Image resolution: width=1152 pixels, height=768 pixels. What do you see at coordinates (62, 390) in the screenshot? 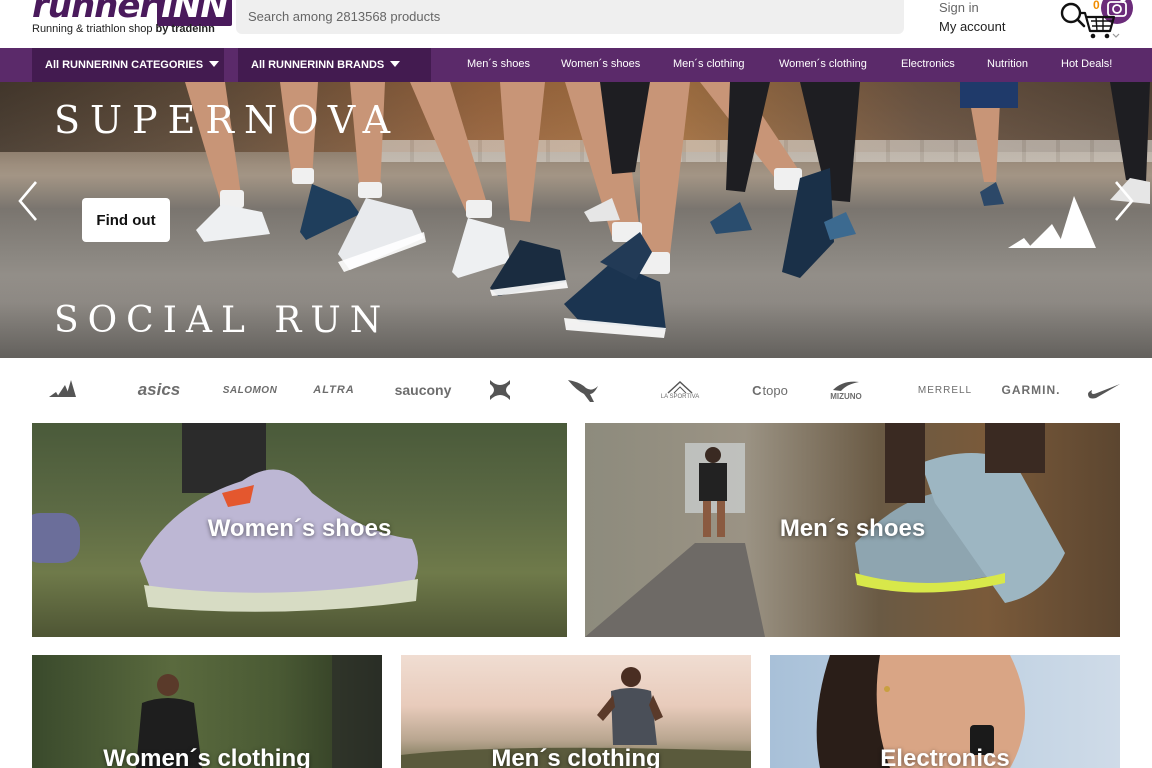
I see `adidas-brand-icon` at bounding box center [62, 390].